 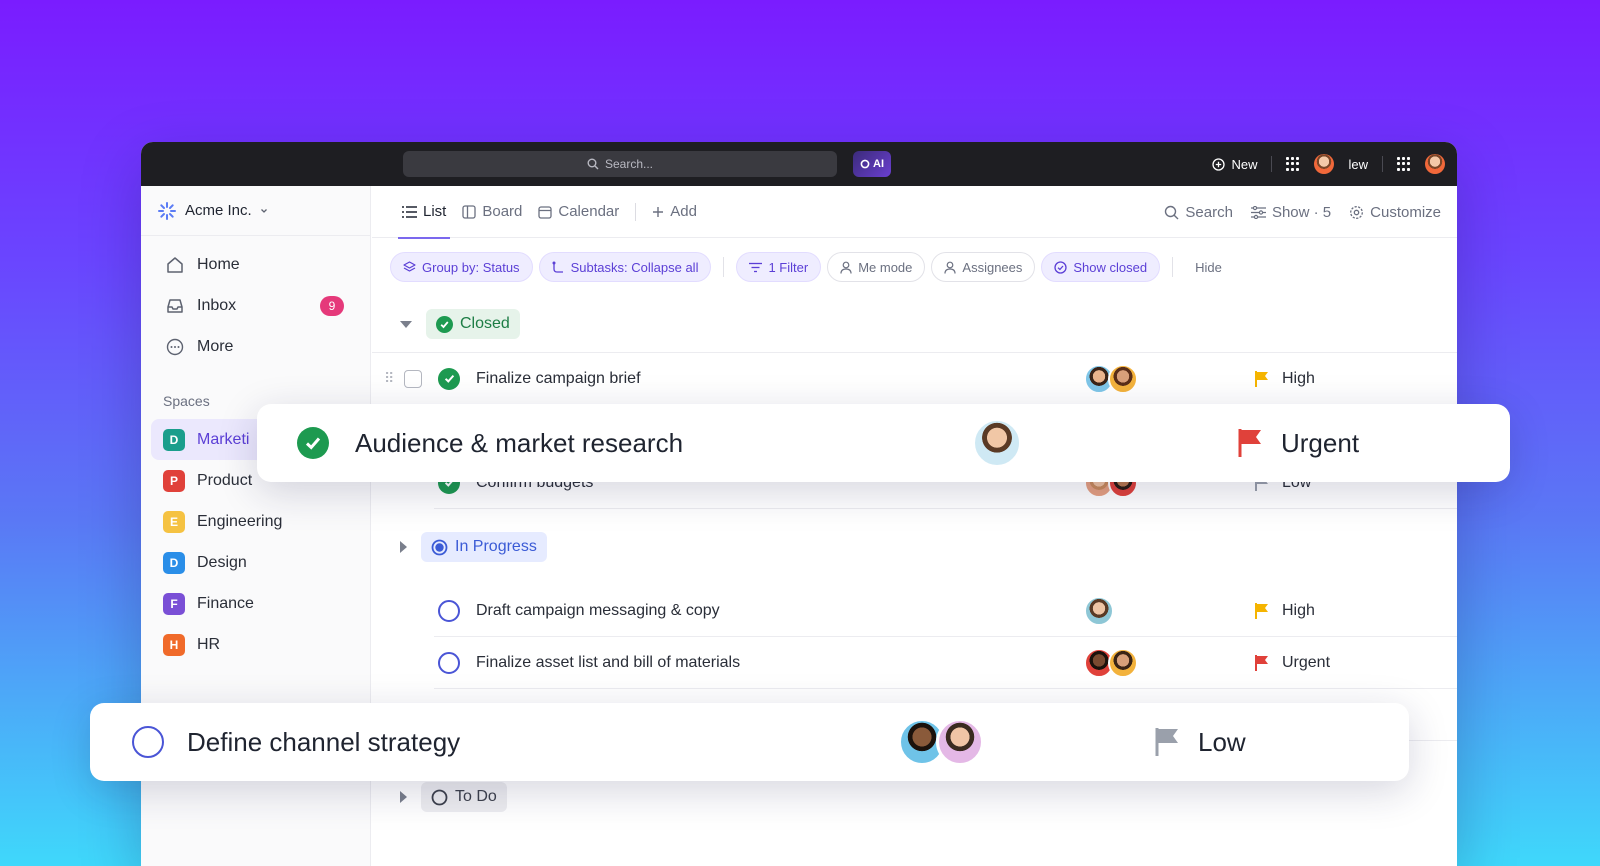 What do you see at coordinates (1219, 164) in the screenshot?
I see `plus-circle-icon` at bounding box center [1219, 164].